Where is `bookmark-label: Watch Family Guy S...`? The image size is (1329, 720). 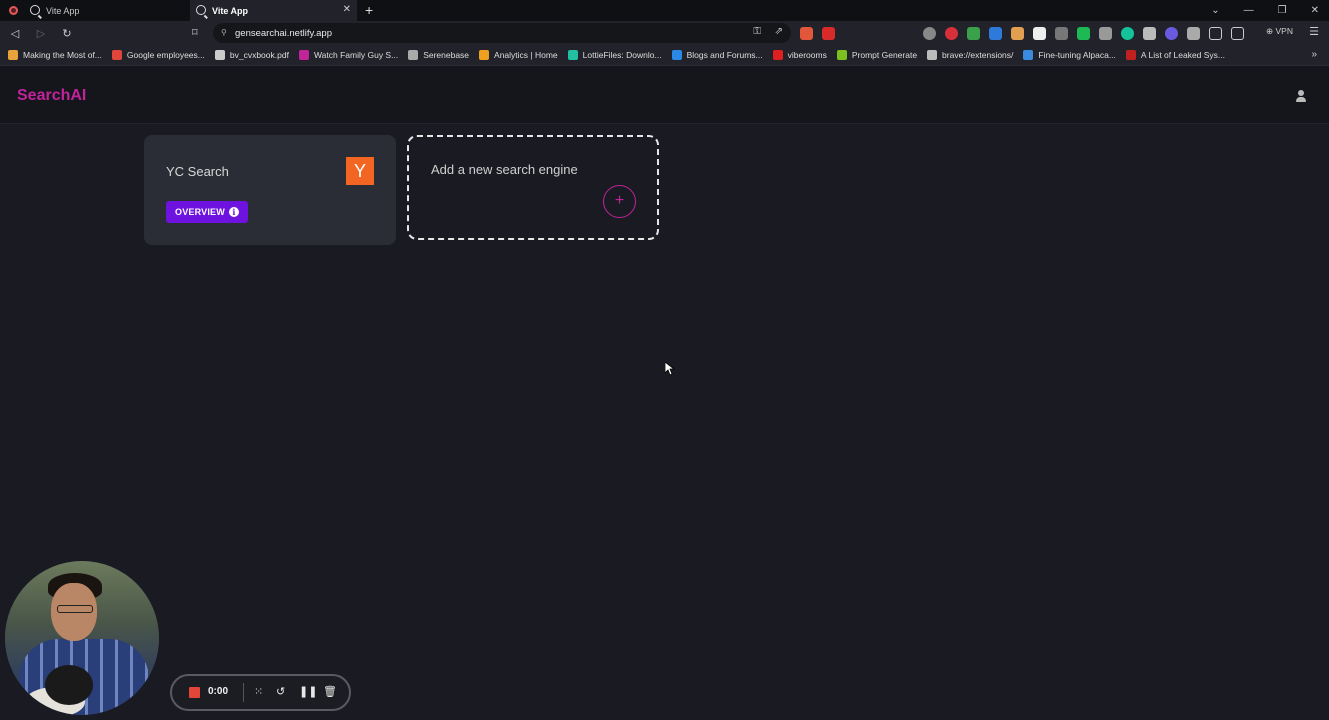 bookmark-label: Watch Family Guy S... is located at coordinates (356, 55).